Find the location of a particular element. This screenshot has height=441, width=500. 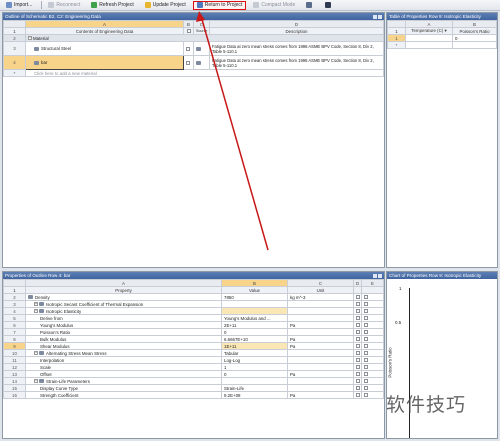

col-letter-a: A is located at coordinates (104, 24).